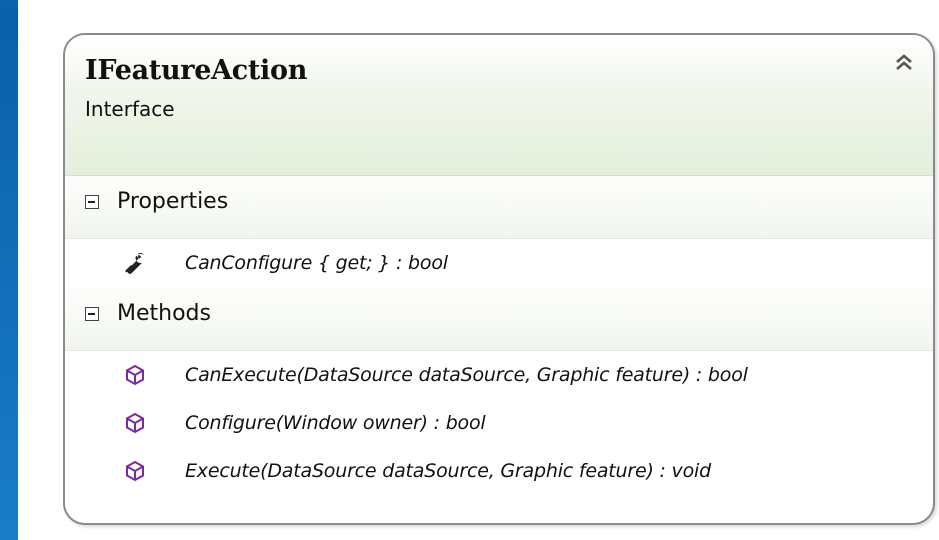  I want to click on method-row-configure: Configure(Window owner) : bool, so click(499, 424).